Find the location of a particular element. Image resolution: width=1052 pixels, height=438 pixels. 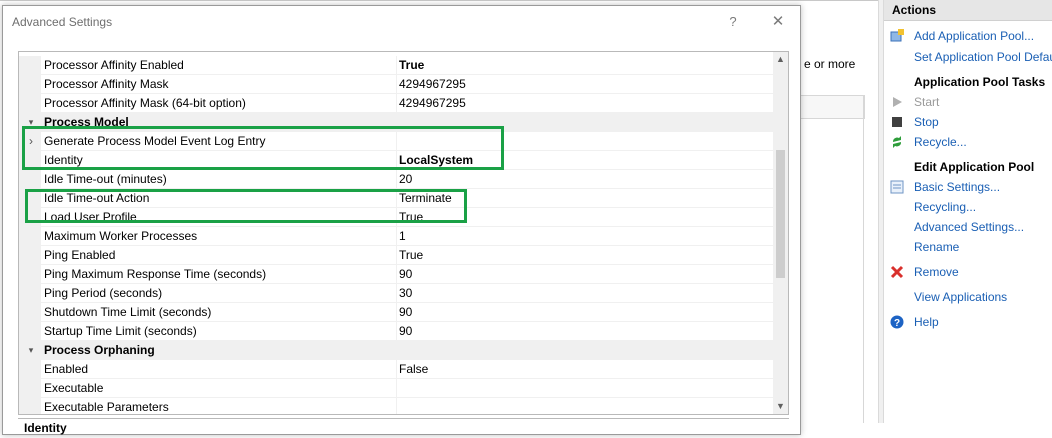

property-name: Shutdown Time Limit (seconds) is located at coordinates (219, 312).